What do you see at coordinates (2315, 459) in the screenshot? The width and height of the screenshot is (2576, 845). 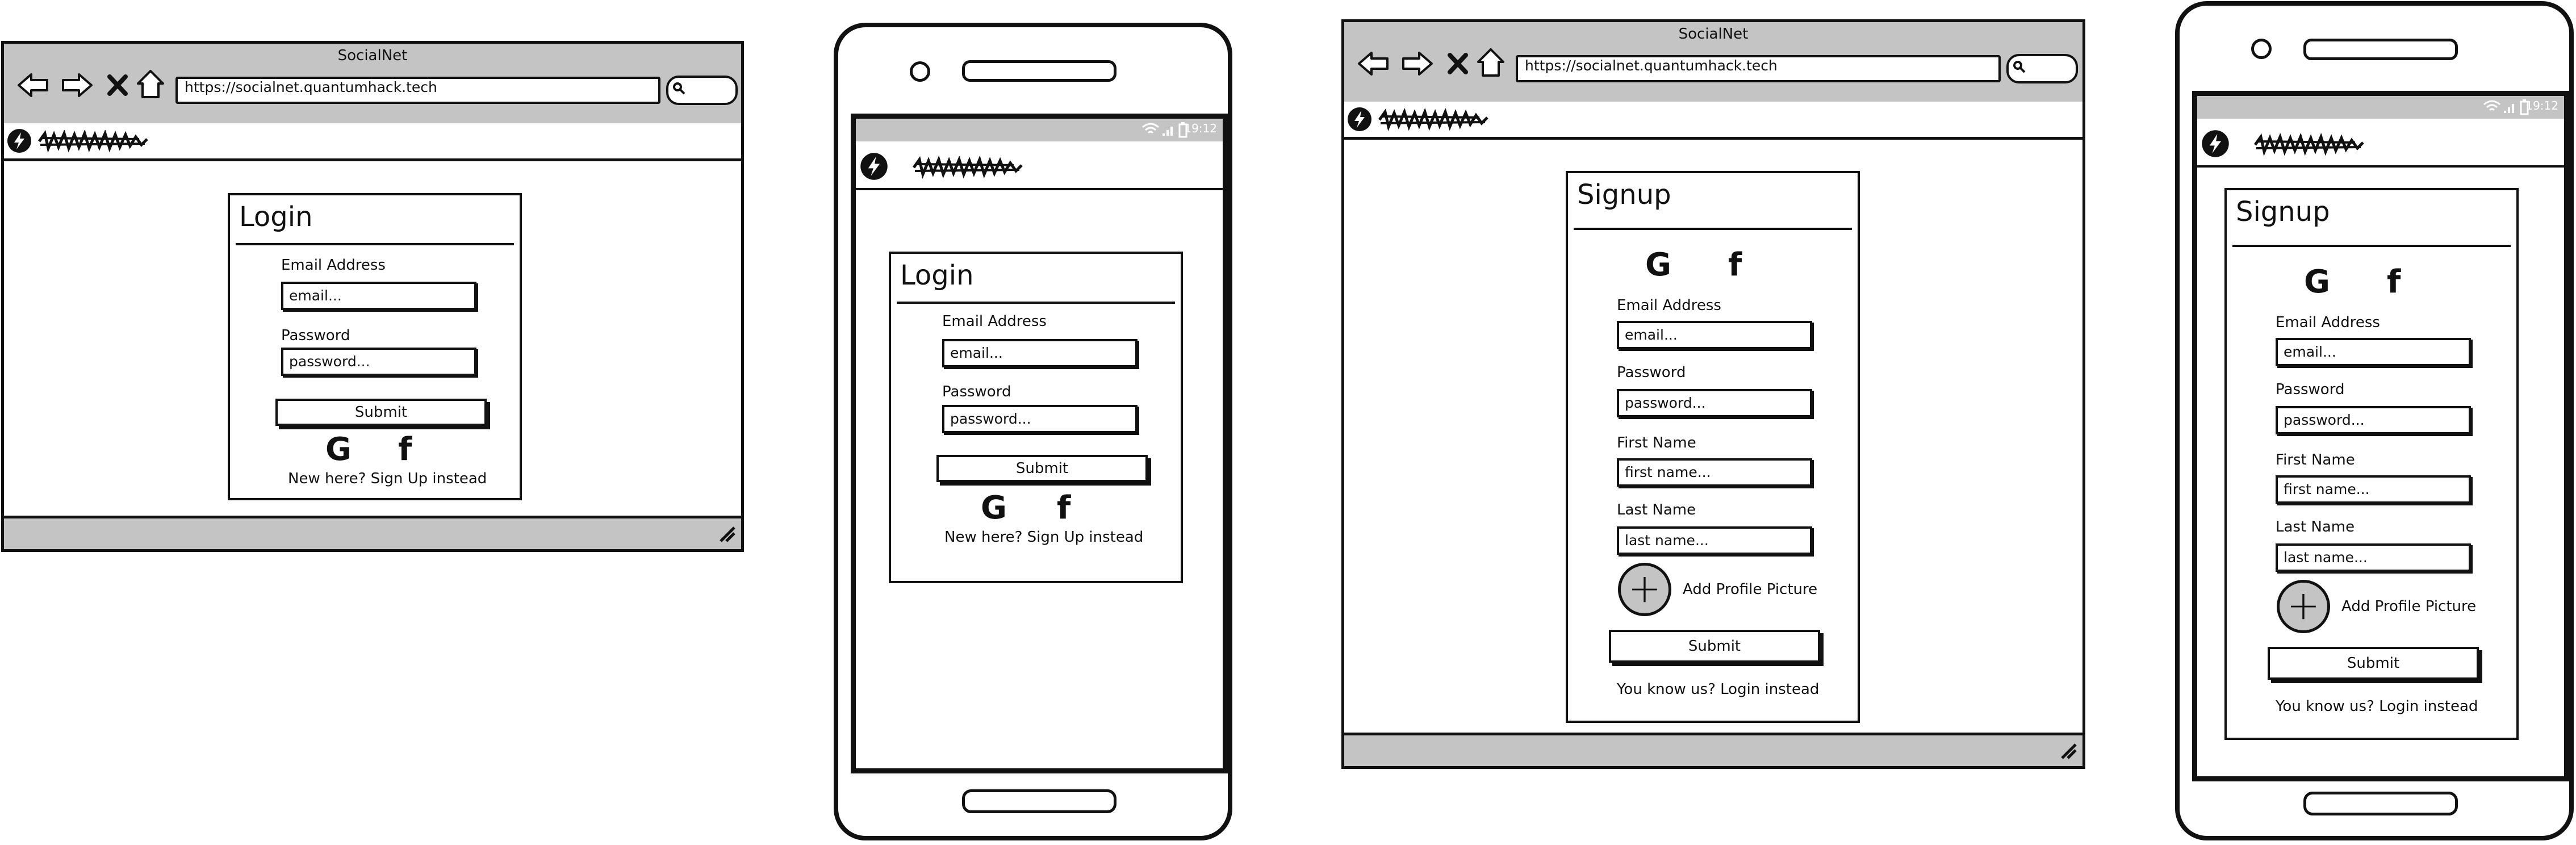 I see `first-name-label: First Name` at bounding box center [2315, 459].